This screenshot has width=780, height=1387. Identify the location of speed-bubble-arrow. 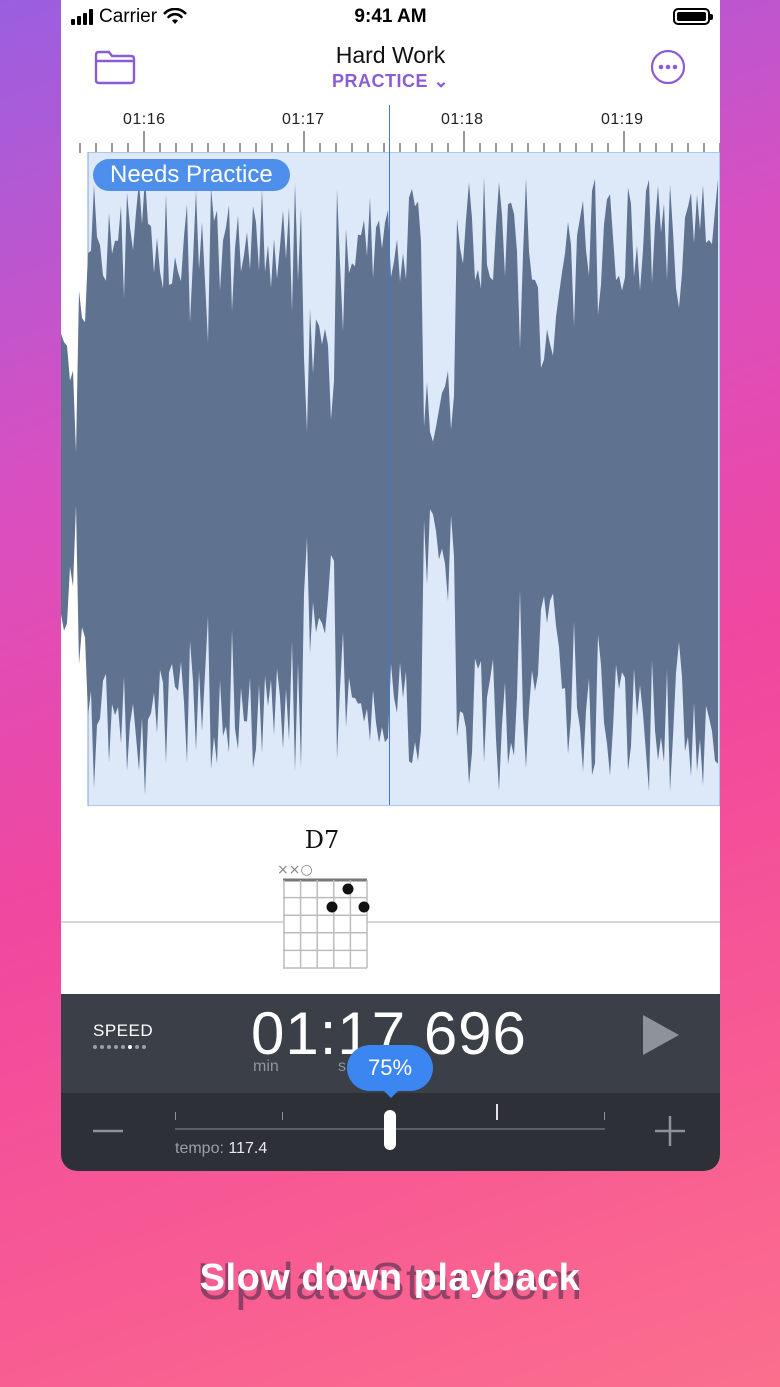
(391, 1093).